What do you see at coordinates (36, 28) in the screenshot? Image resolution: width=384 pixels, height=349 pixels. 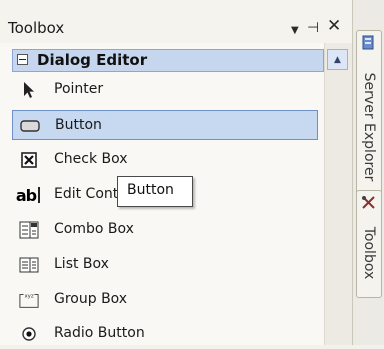 I see `panel-title: Toolbox` at bounding box center [36, 28].